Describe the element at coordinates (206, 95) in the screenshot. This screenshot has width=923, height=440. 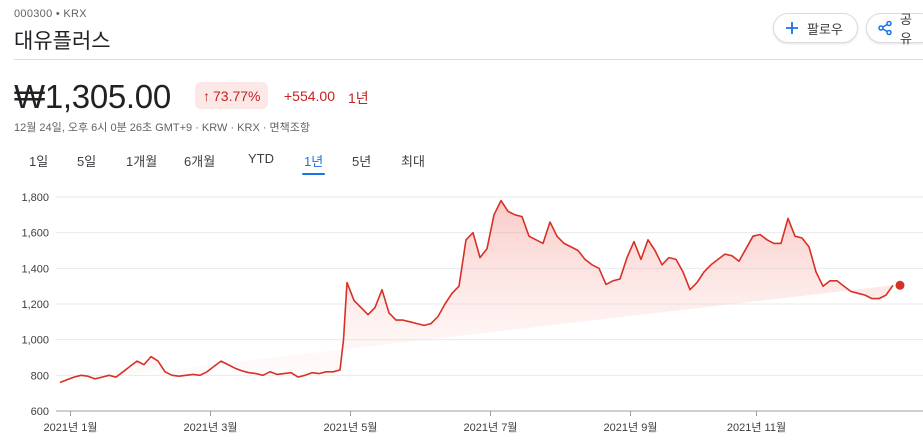
I see `arrow-up-icon: ↑` at that location.